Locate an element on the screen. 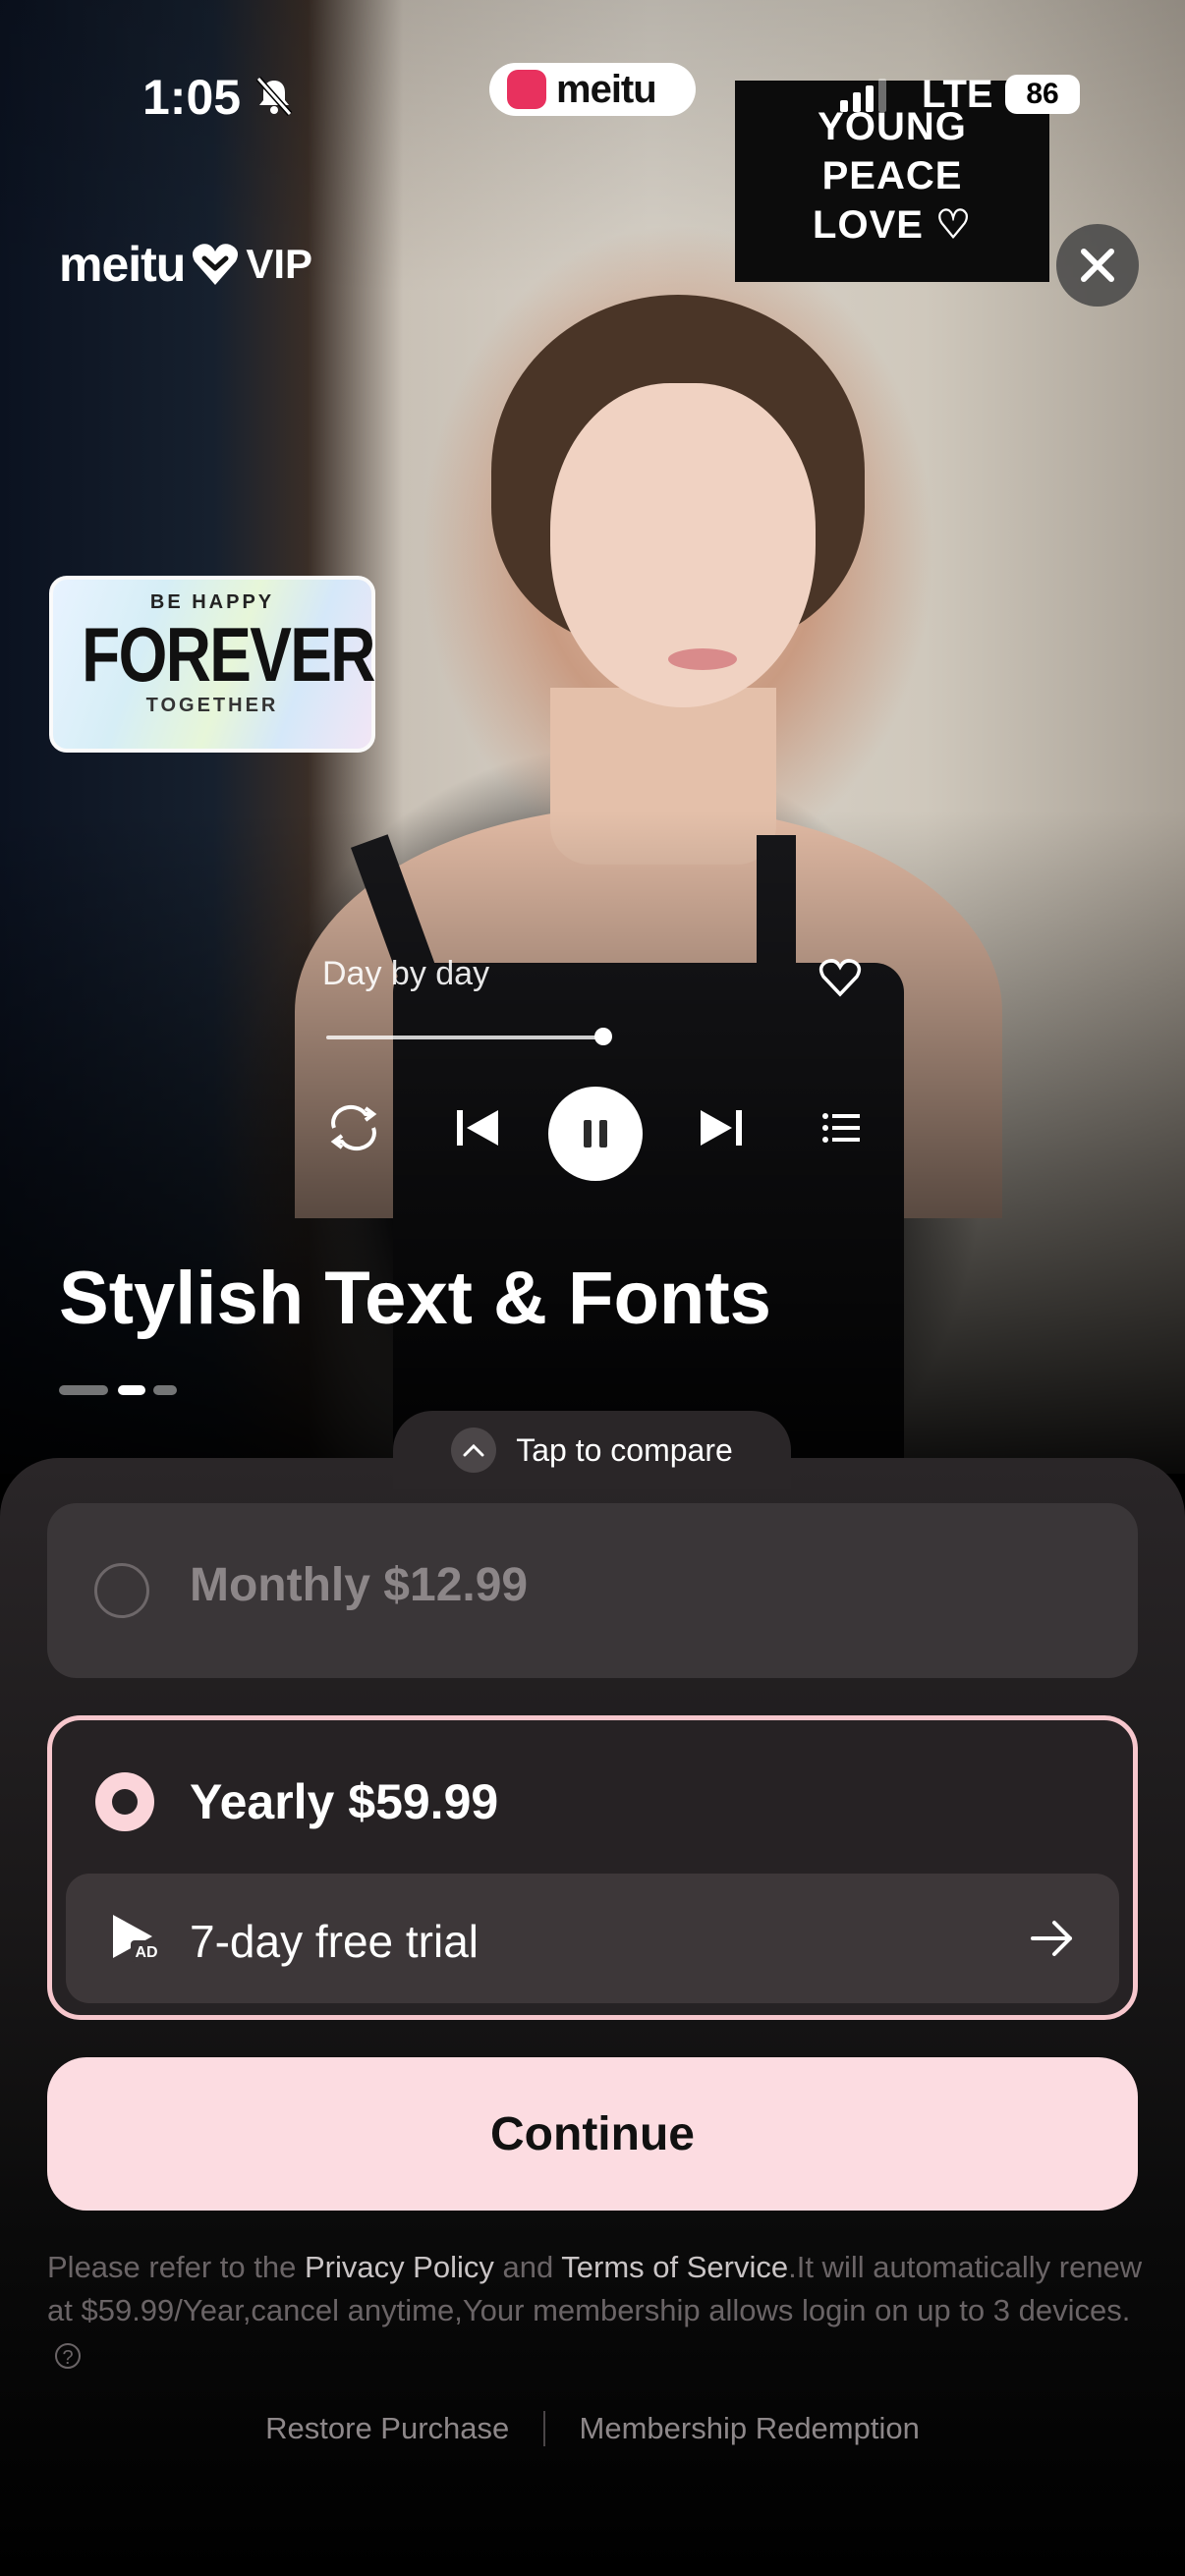  legal-and: and is located at coordinates (528, 2267).